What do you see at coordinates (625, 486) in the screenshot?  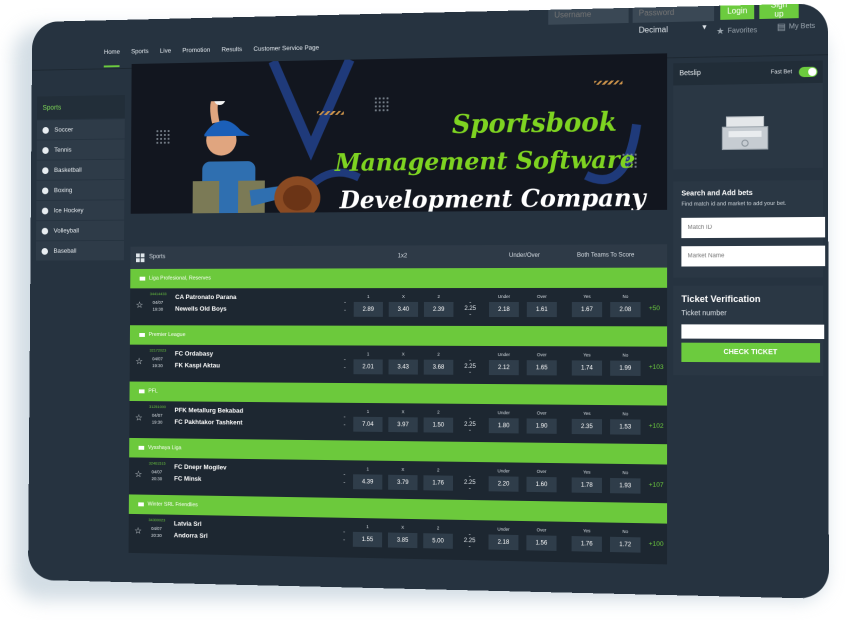 I see `btts-button: 1.93` at bounding box center [625, 486].